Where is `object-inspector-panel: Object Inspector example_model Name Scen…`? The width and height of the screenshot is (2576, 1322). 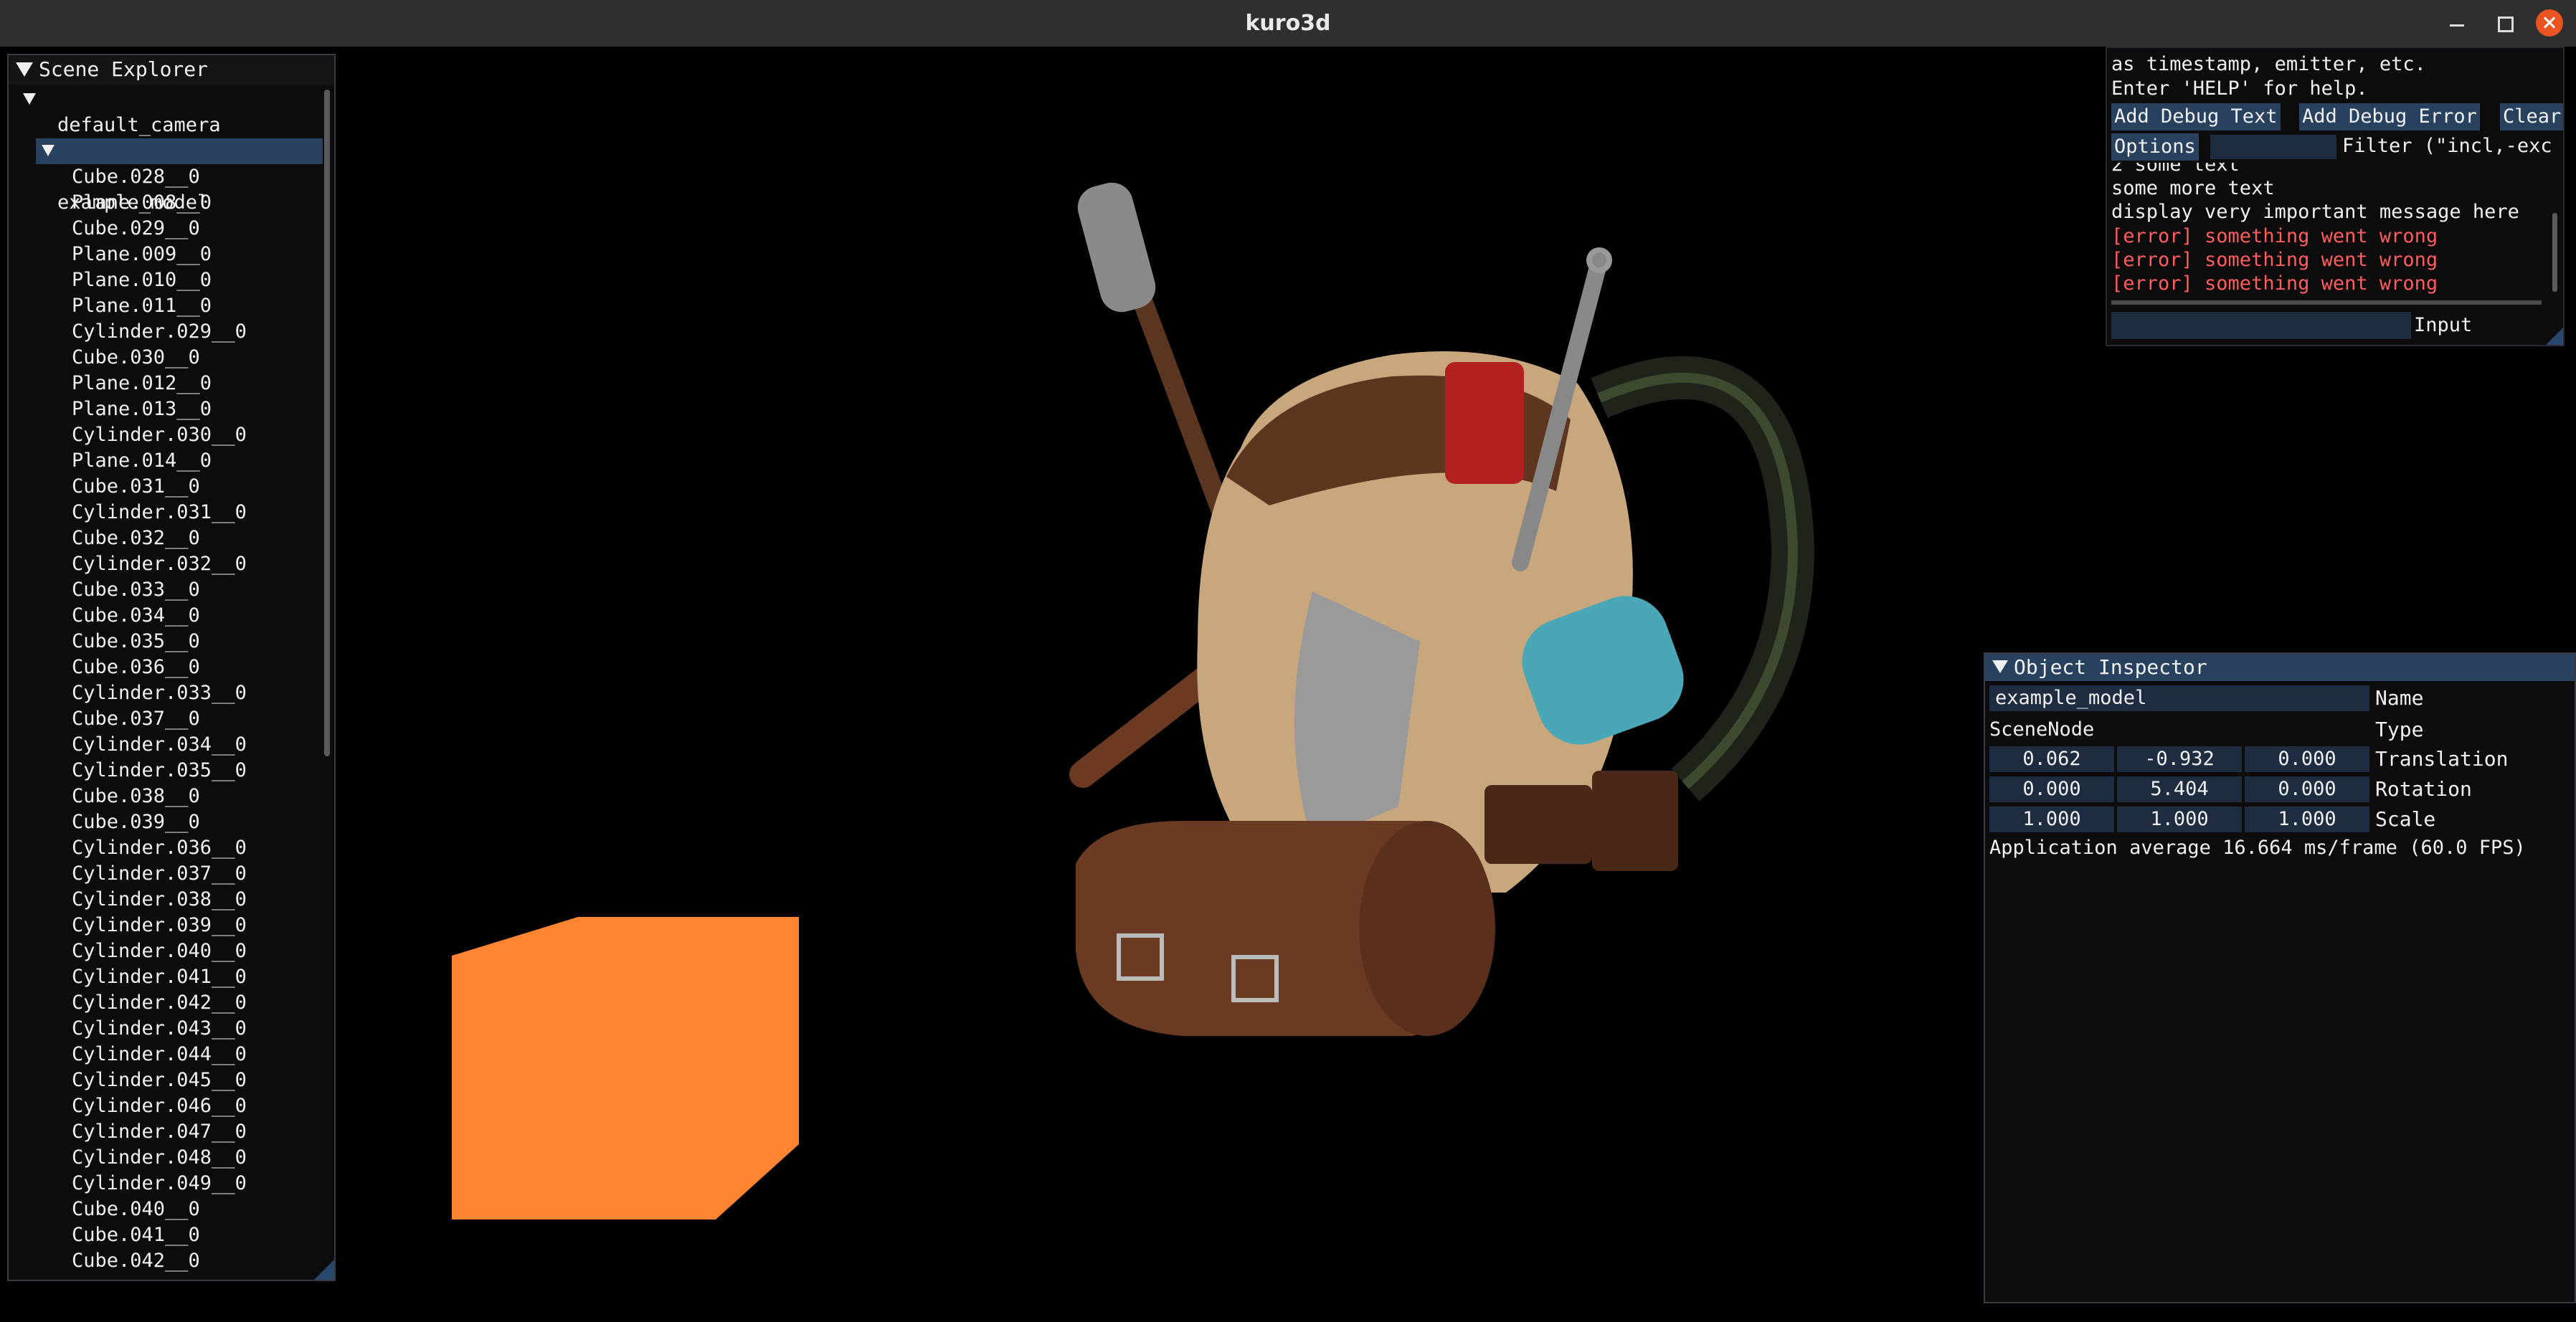
object-inspector-panel: Object Inspector example_model Name Scen… is located at coordinates (2280, 978).